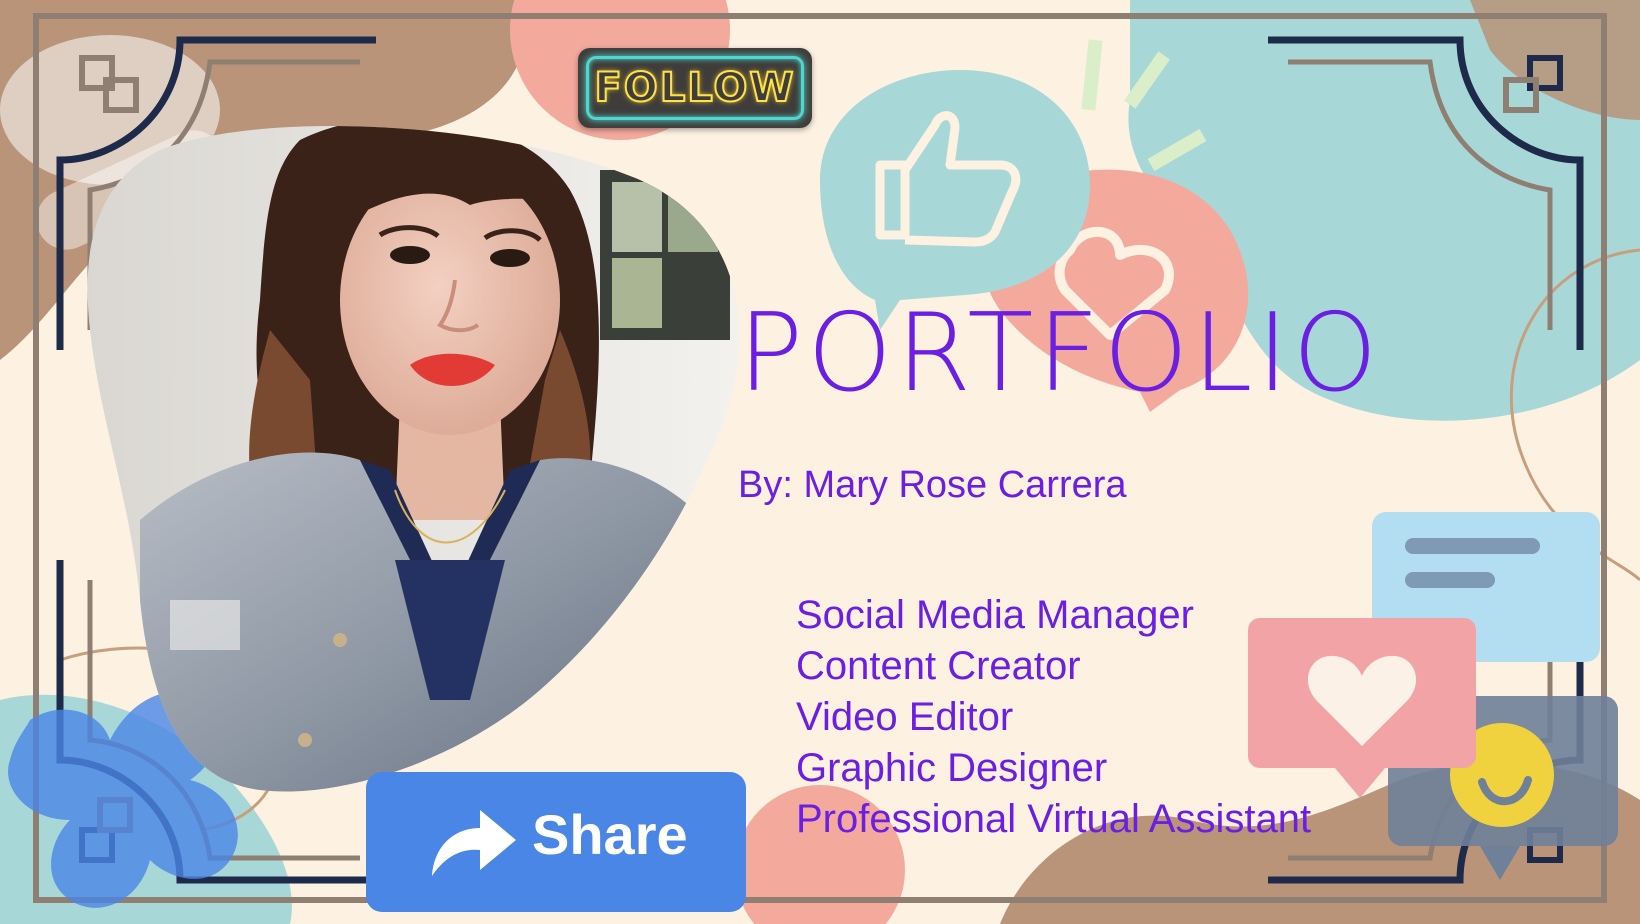  Describe the element at coordinates (610, 834) in the screenshot. I see `share-button-label: Share` at that location.